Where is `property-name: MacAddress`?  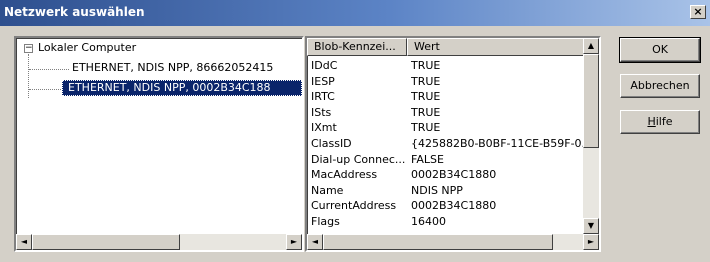 property-name: MacAddress is located at coordinates (344, 175).